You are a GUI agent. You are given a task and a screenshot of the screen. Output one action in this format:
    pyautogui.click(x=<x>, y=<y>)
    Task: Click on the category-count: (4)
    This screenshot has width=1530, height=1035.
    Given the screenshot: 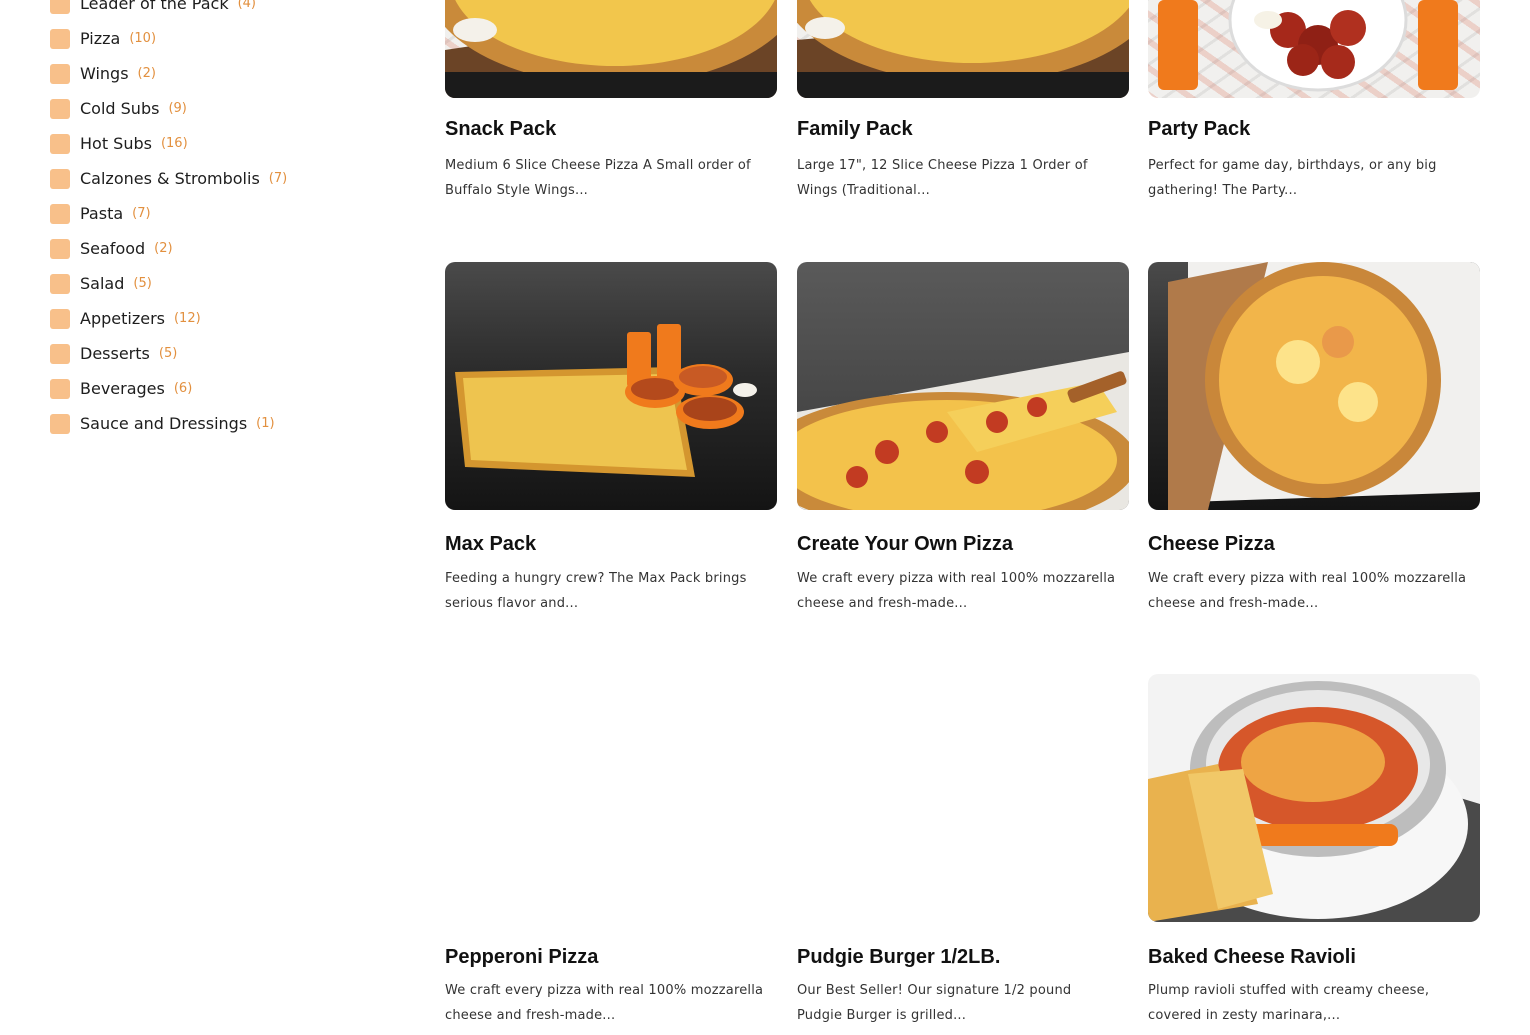 What is the action you would take?
    pyautogui.click(x=247, y=5)
    